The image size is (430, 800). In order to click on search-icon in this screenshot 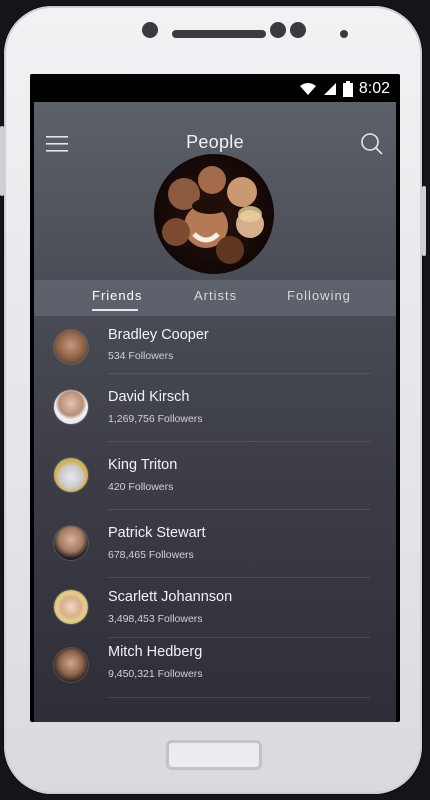, I will do `click(372, 144)`.